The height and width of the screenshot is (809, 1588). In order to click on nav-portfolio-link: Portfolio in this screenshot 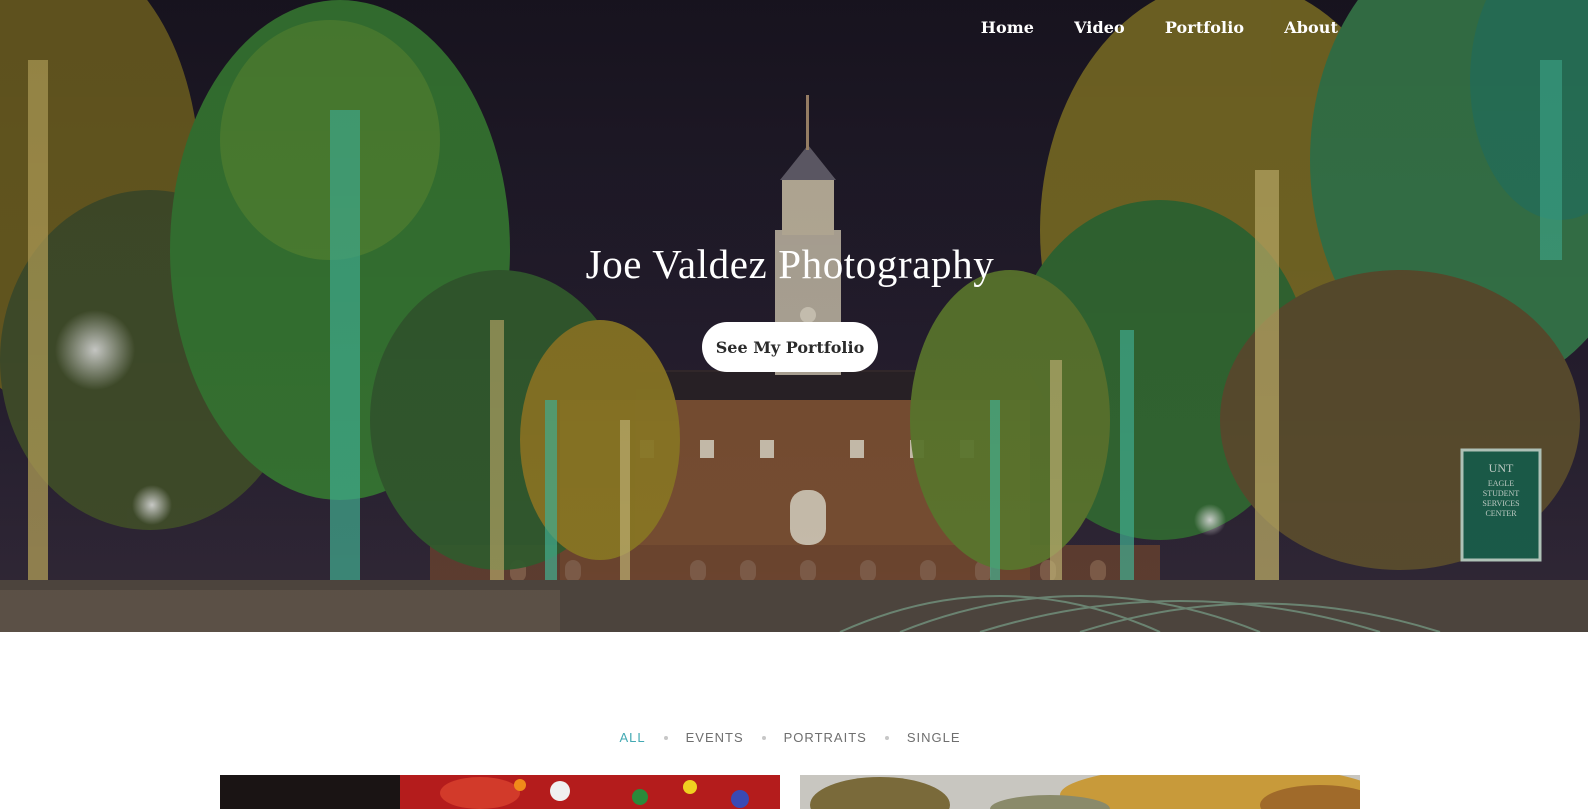, I will do `click(1204, 27)`.